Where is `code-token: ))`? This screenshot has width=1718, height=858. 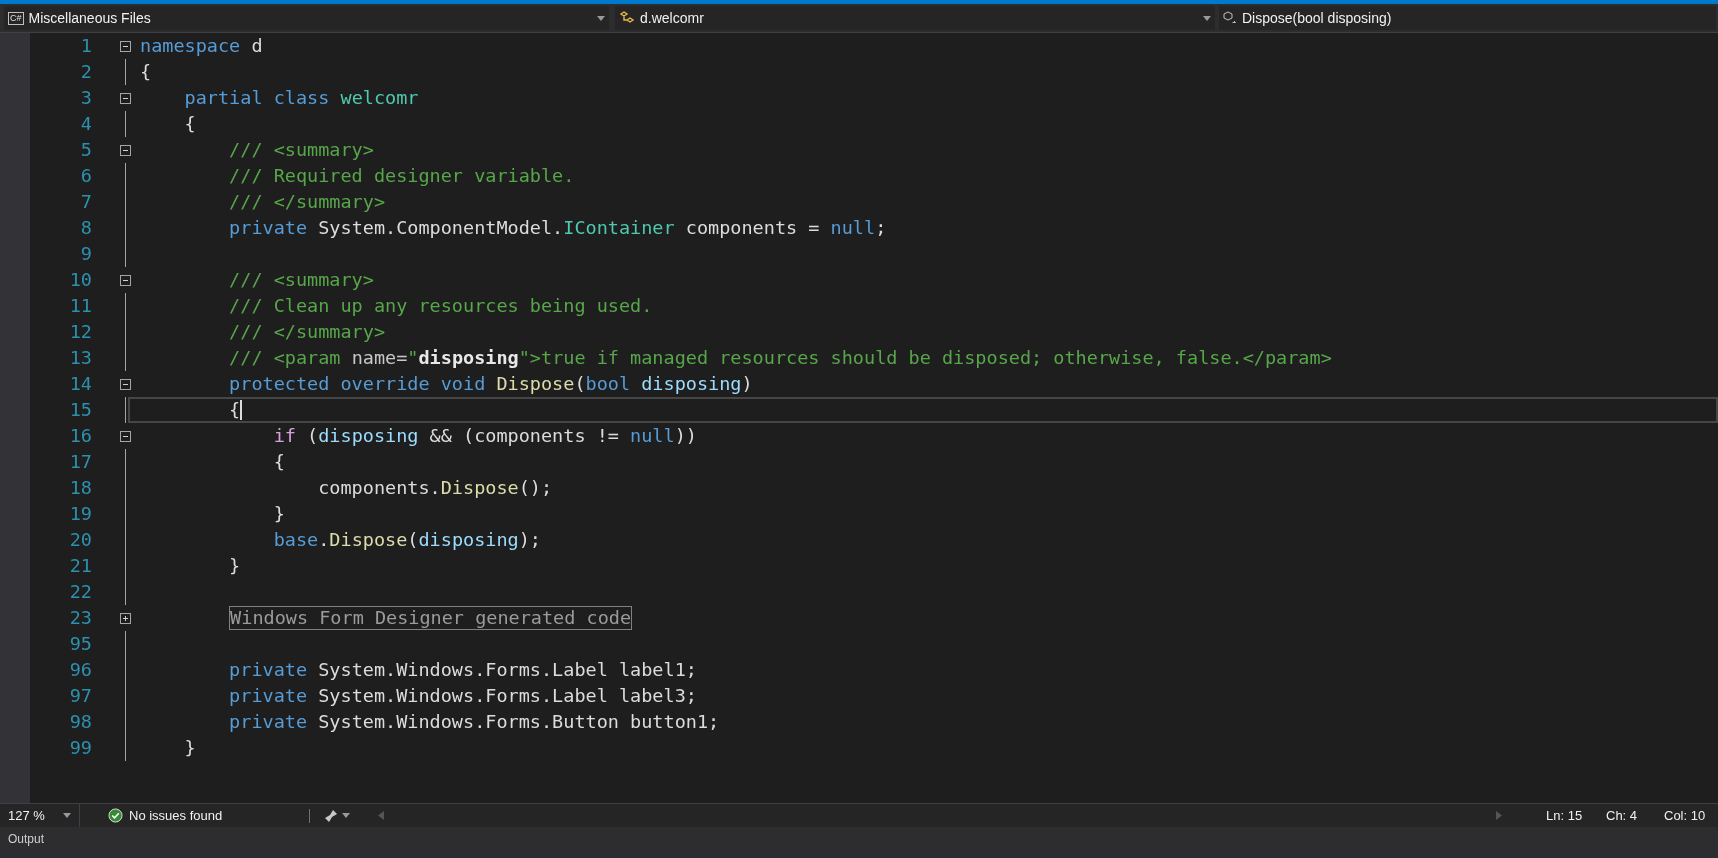
code-token: )) is located at coordinates (685, 436).